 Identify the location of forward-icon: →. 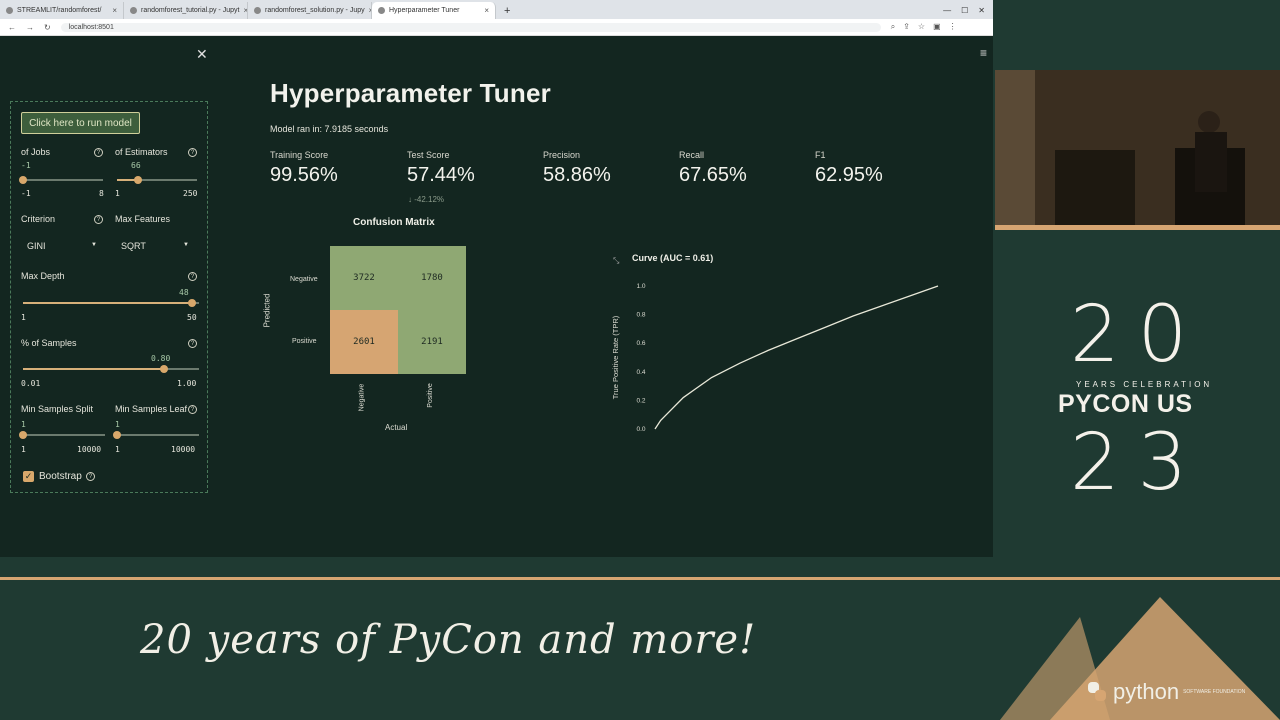
(30, 27).